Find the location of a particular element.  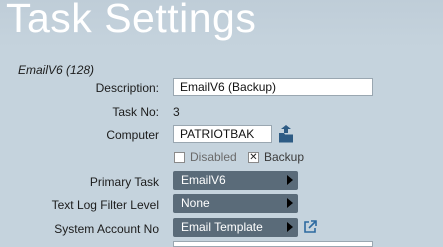

log-filter-value: None is located at coordinates (195, 203).